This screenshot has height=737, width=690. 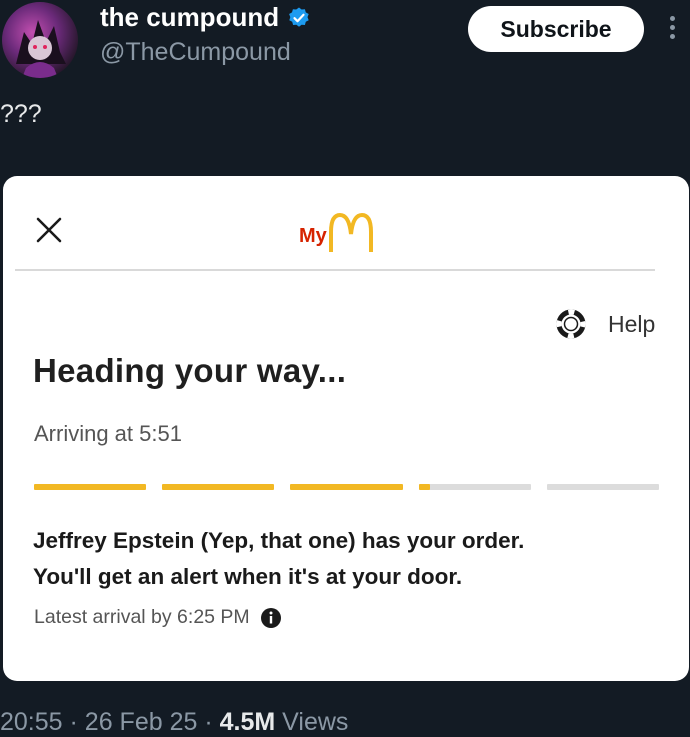 What do you see at coordinates (424, 487) in the screenshot?
I see `progress-segment-fill` at bounding box center [424, 487].